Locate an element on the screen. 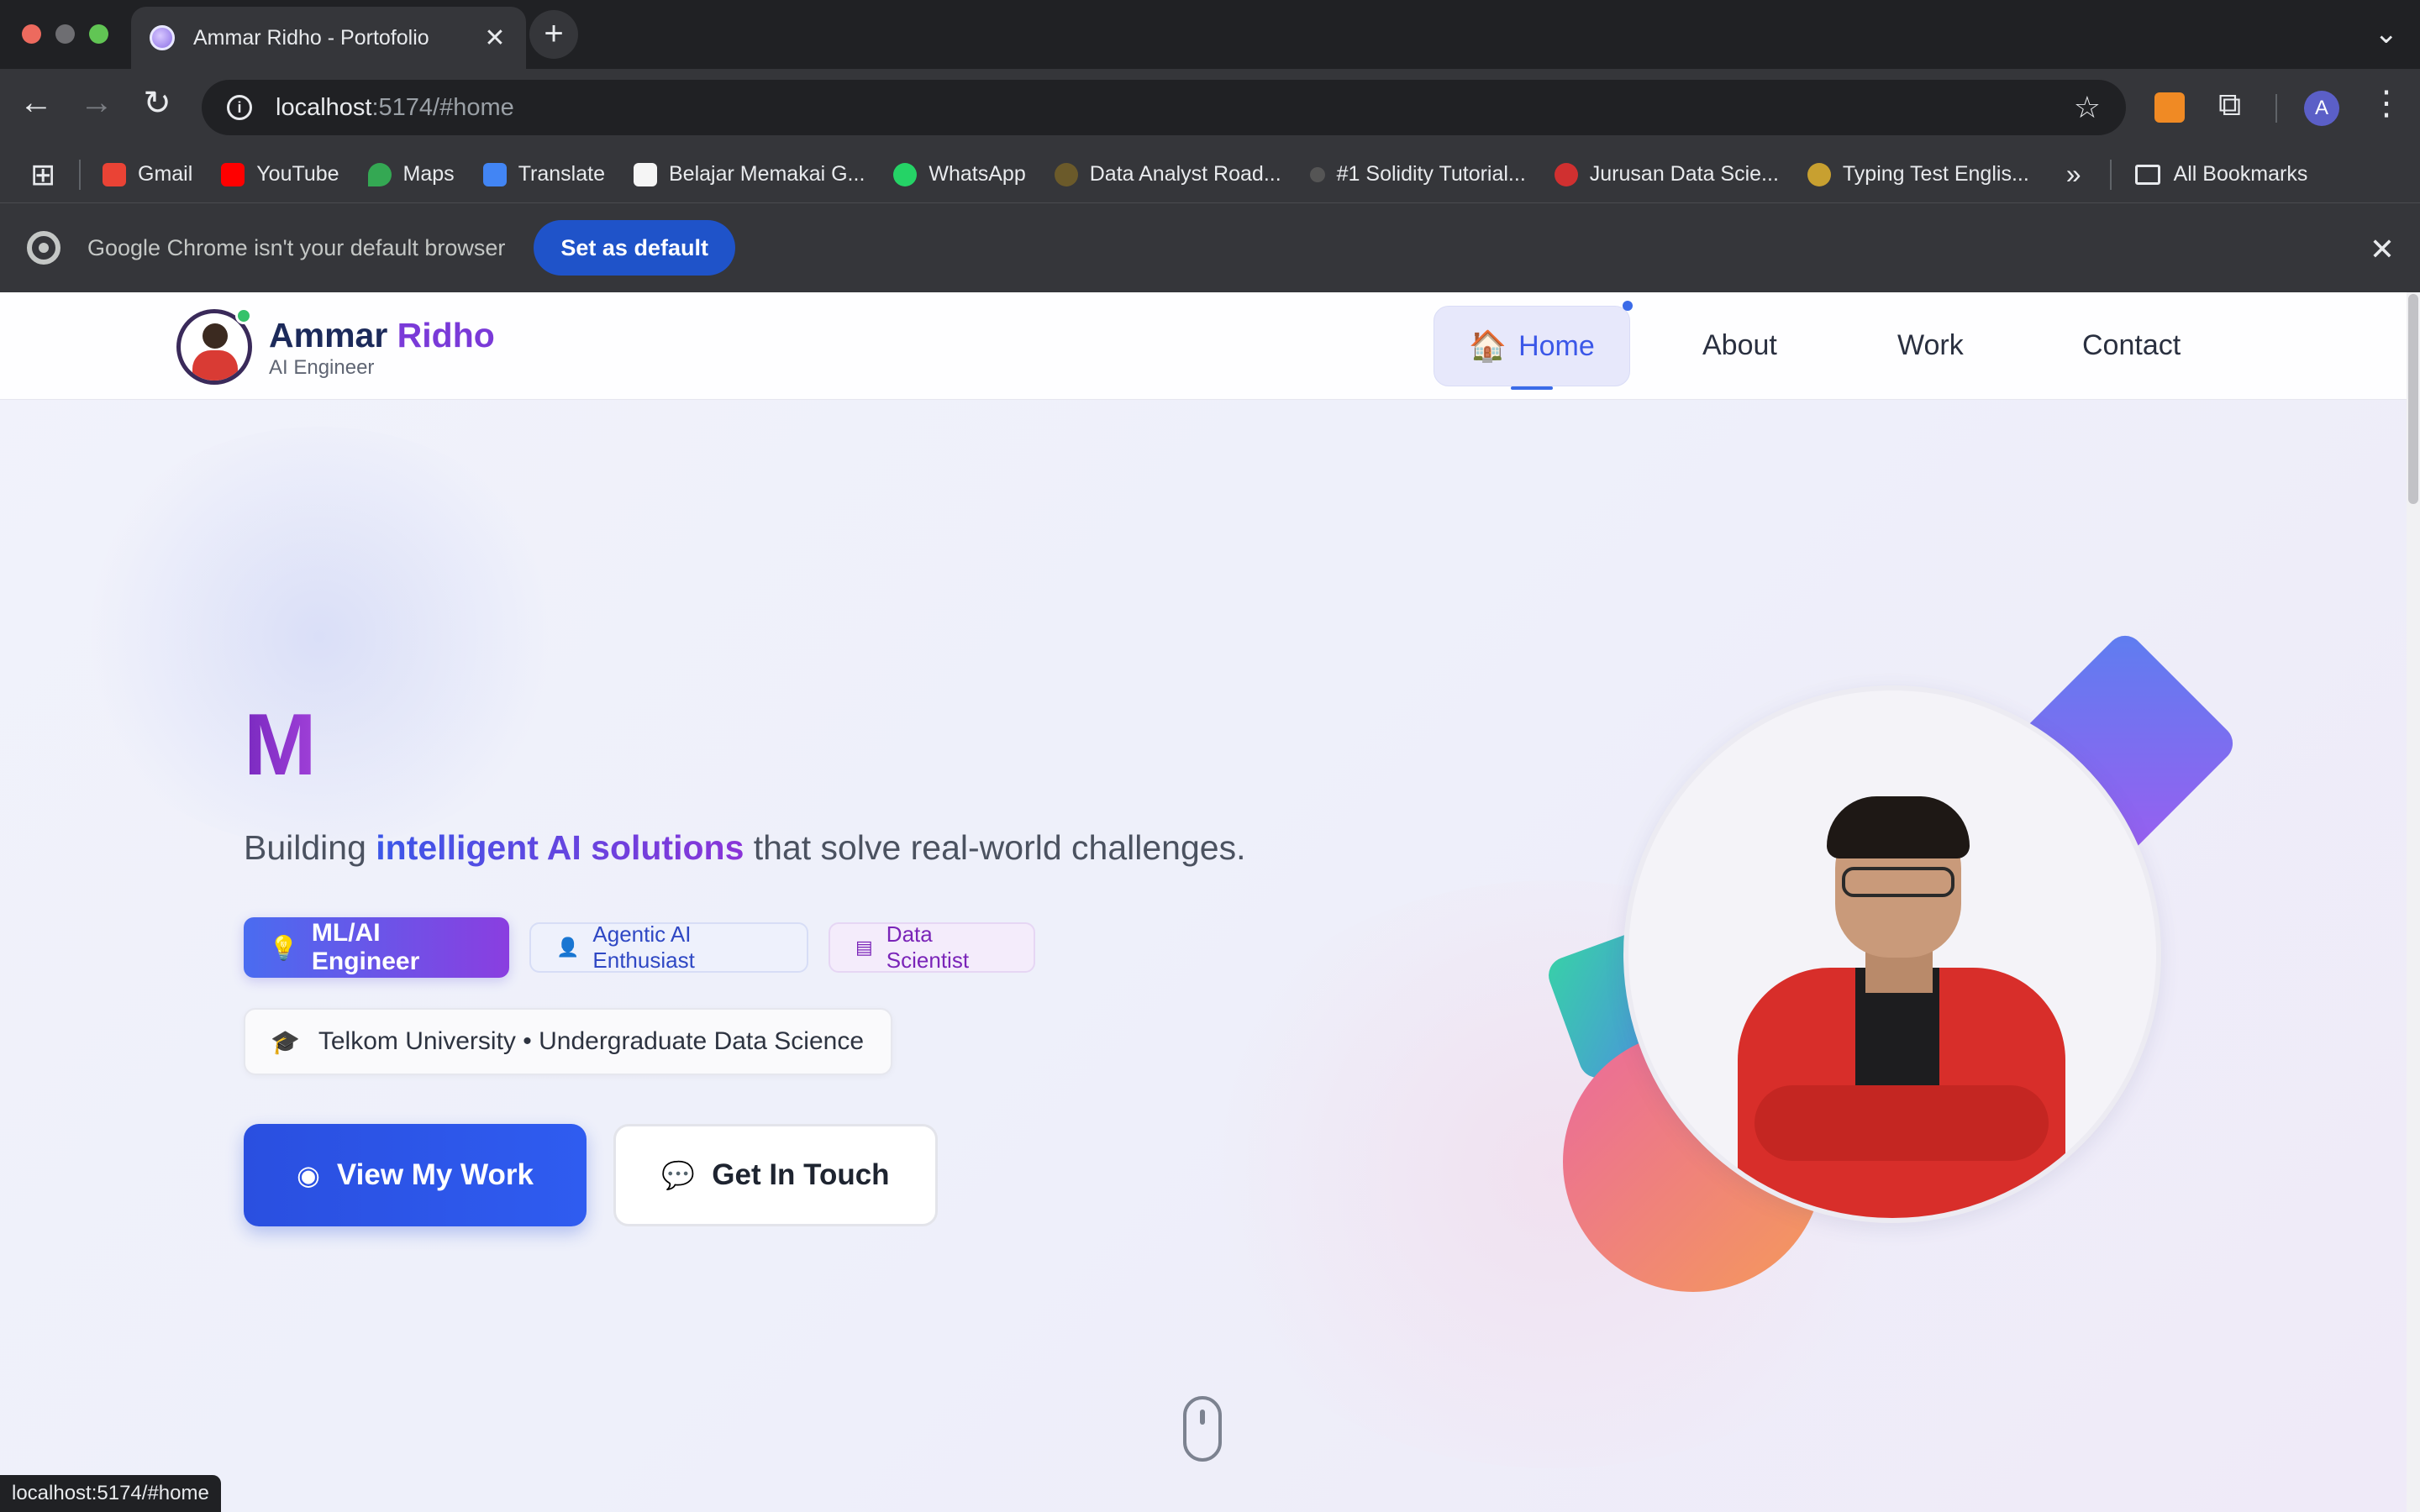  apps-grid-icon: ⊞ is located at coordinates (47, 174).